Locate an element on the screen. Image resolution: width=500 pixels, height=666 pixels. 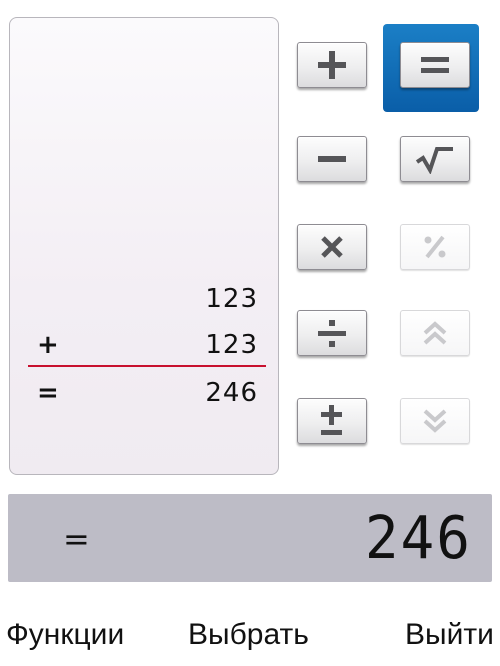
divide-button is located at coordinates (332, 333).